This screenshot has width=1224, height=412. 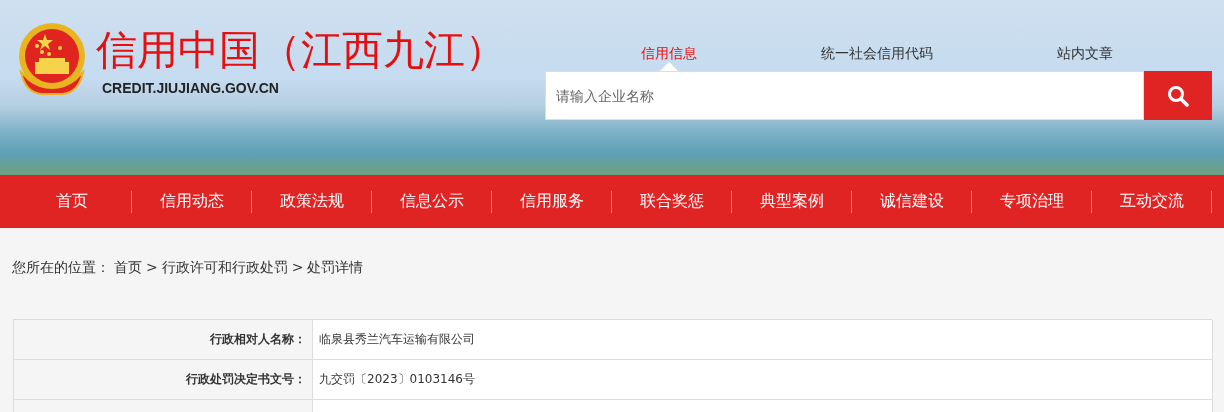 I want to click on breadcrumb-link: 行政许可和行政处罚, so click(x=224, y=268).